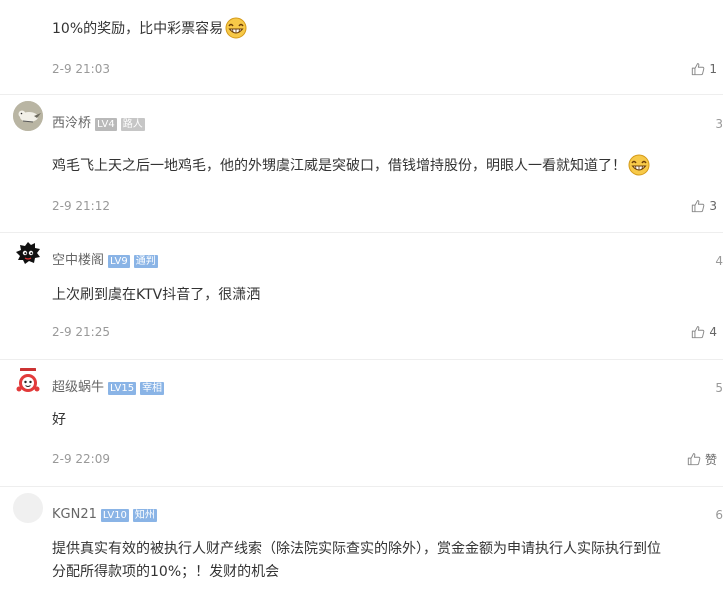 This screenshot has width=723, height=599. What do you see at coordinates (81, 206) in the screenshot?
I see `comment-time: 2-9 21:12` at bounding box center [81, 206].